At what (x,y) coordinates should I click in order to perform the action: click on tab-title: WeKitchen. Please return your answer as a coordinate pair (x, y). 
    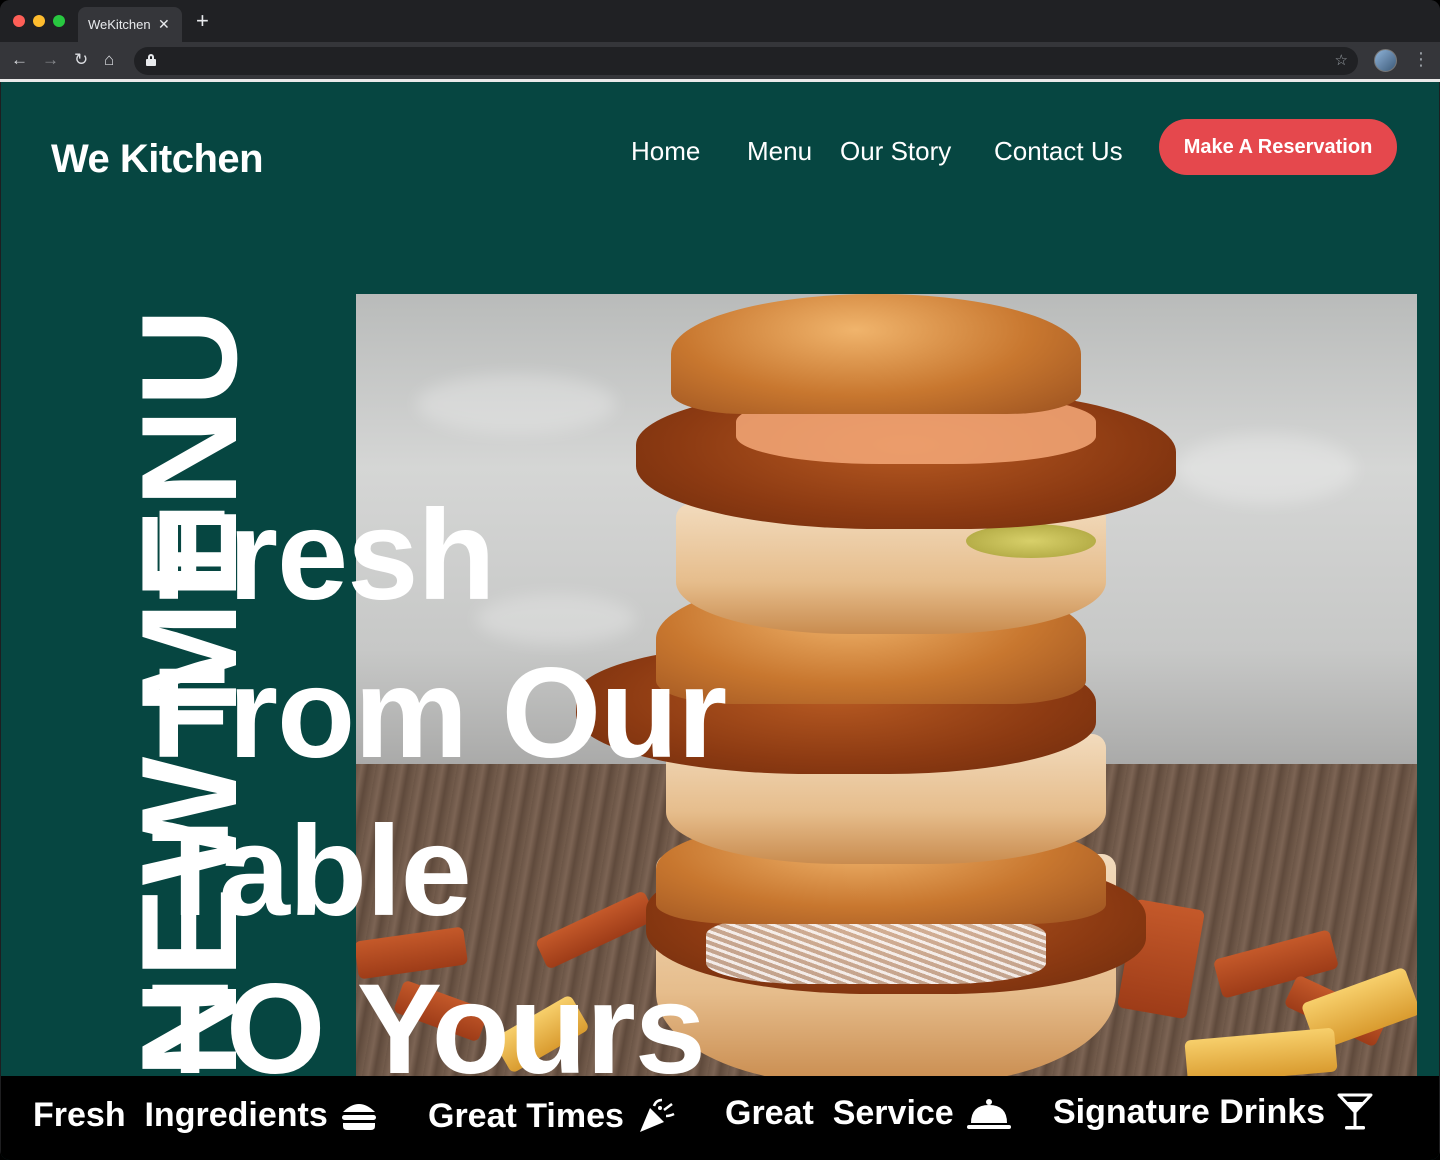
    Looking at the image, I should click on (119, 24).